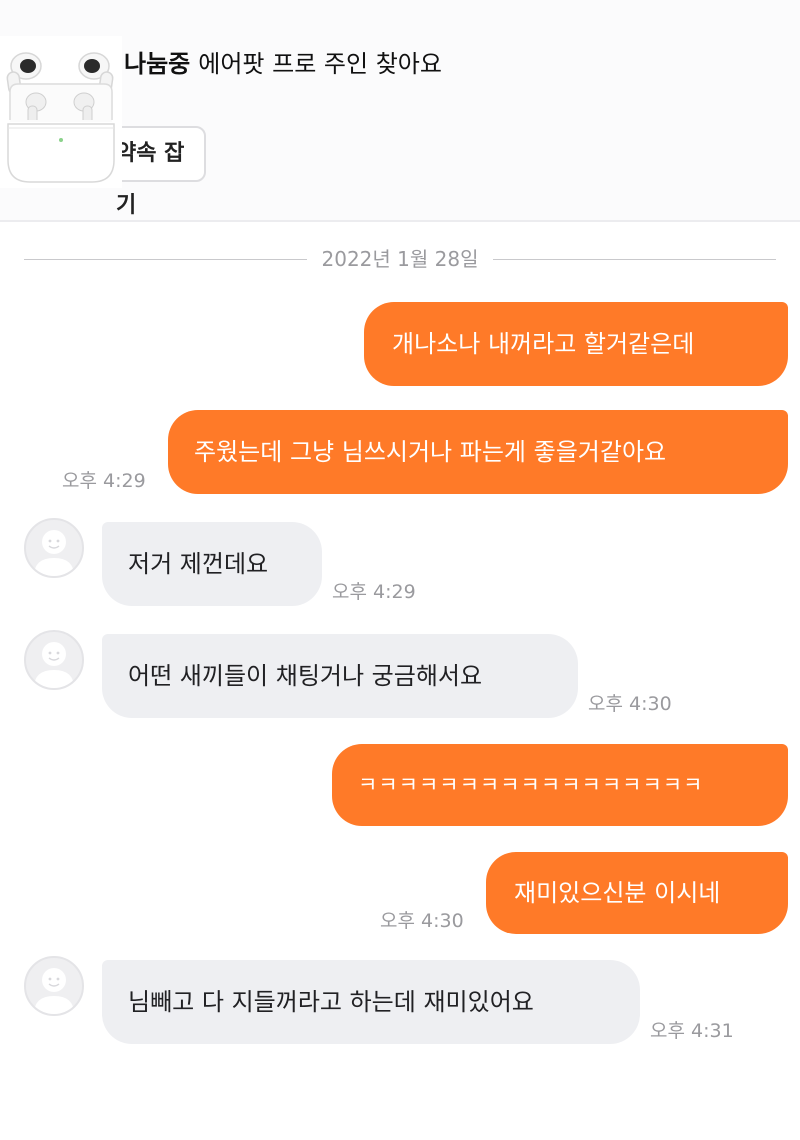  I want to click on airpods-case-icon, so click(61, 151).